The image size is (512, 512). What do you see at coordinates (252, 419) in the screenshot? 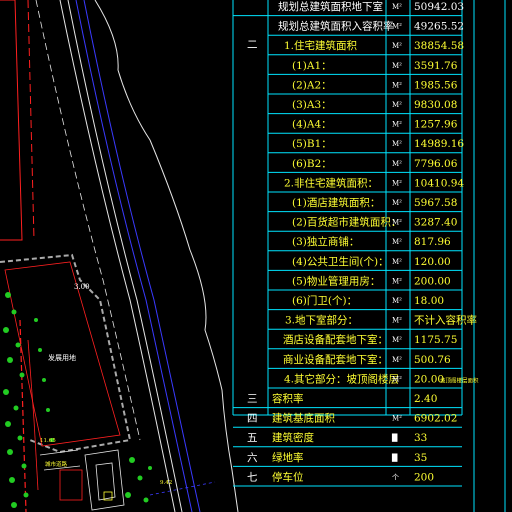
I see `row-index: 四` at bounding box center [252, 419].